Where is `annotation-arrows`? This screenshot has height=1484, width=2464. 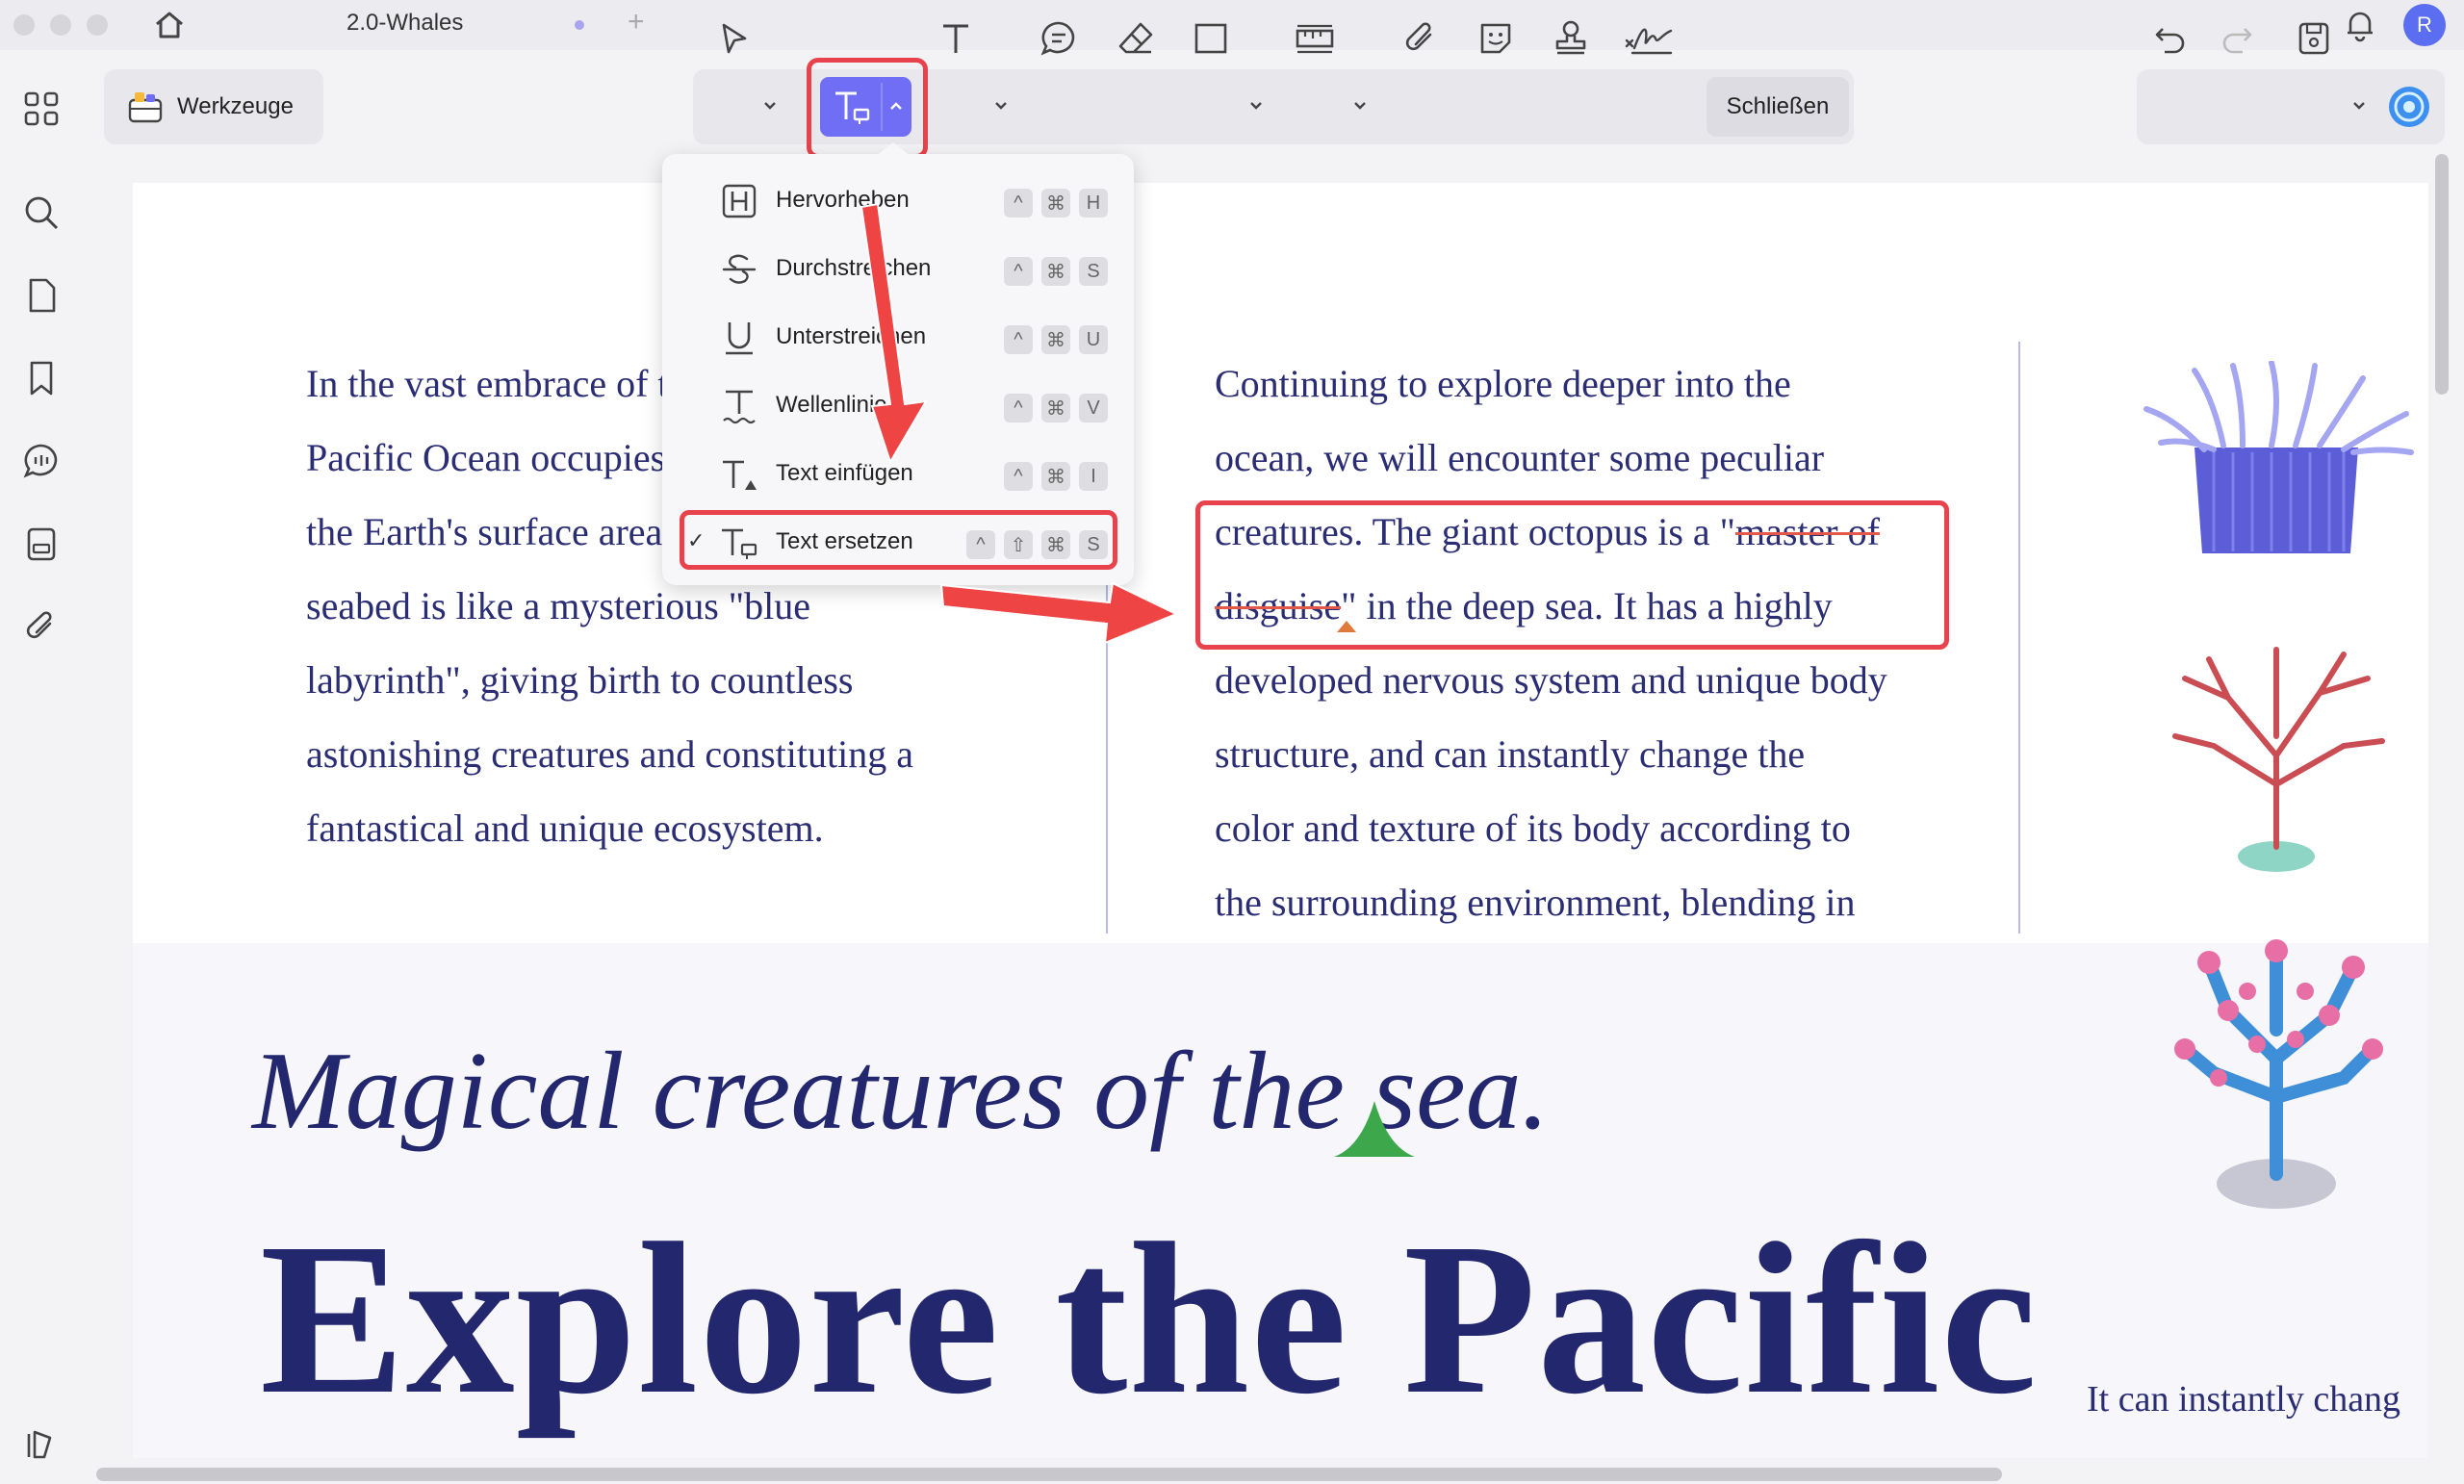 annotation-arrows is located at coordinates (1019, 424).